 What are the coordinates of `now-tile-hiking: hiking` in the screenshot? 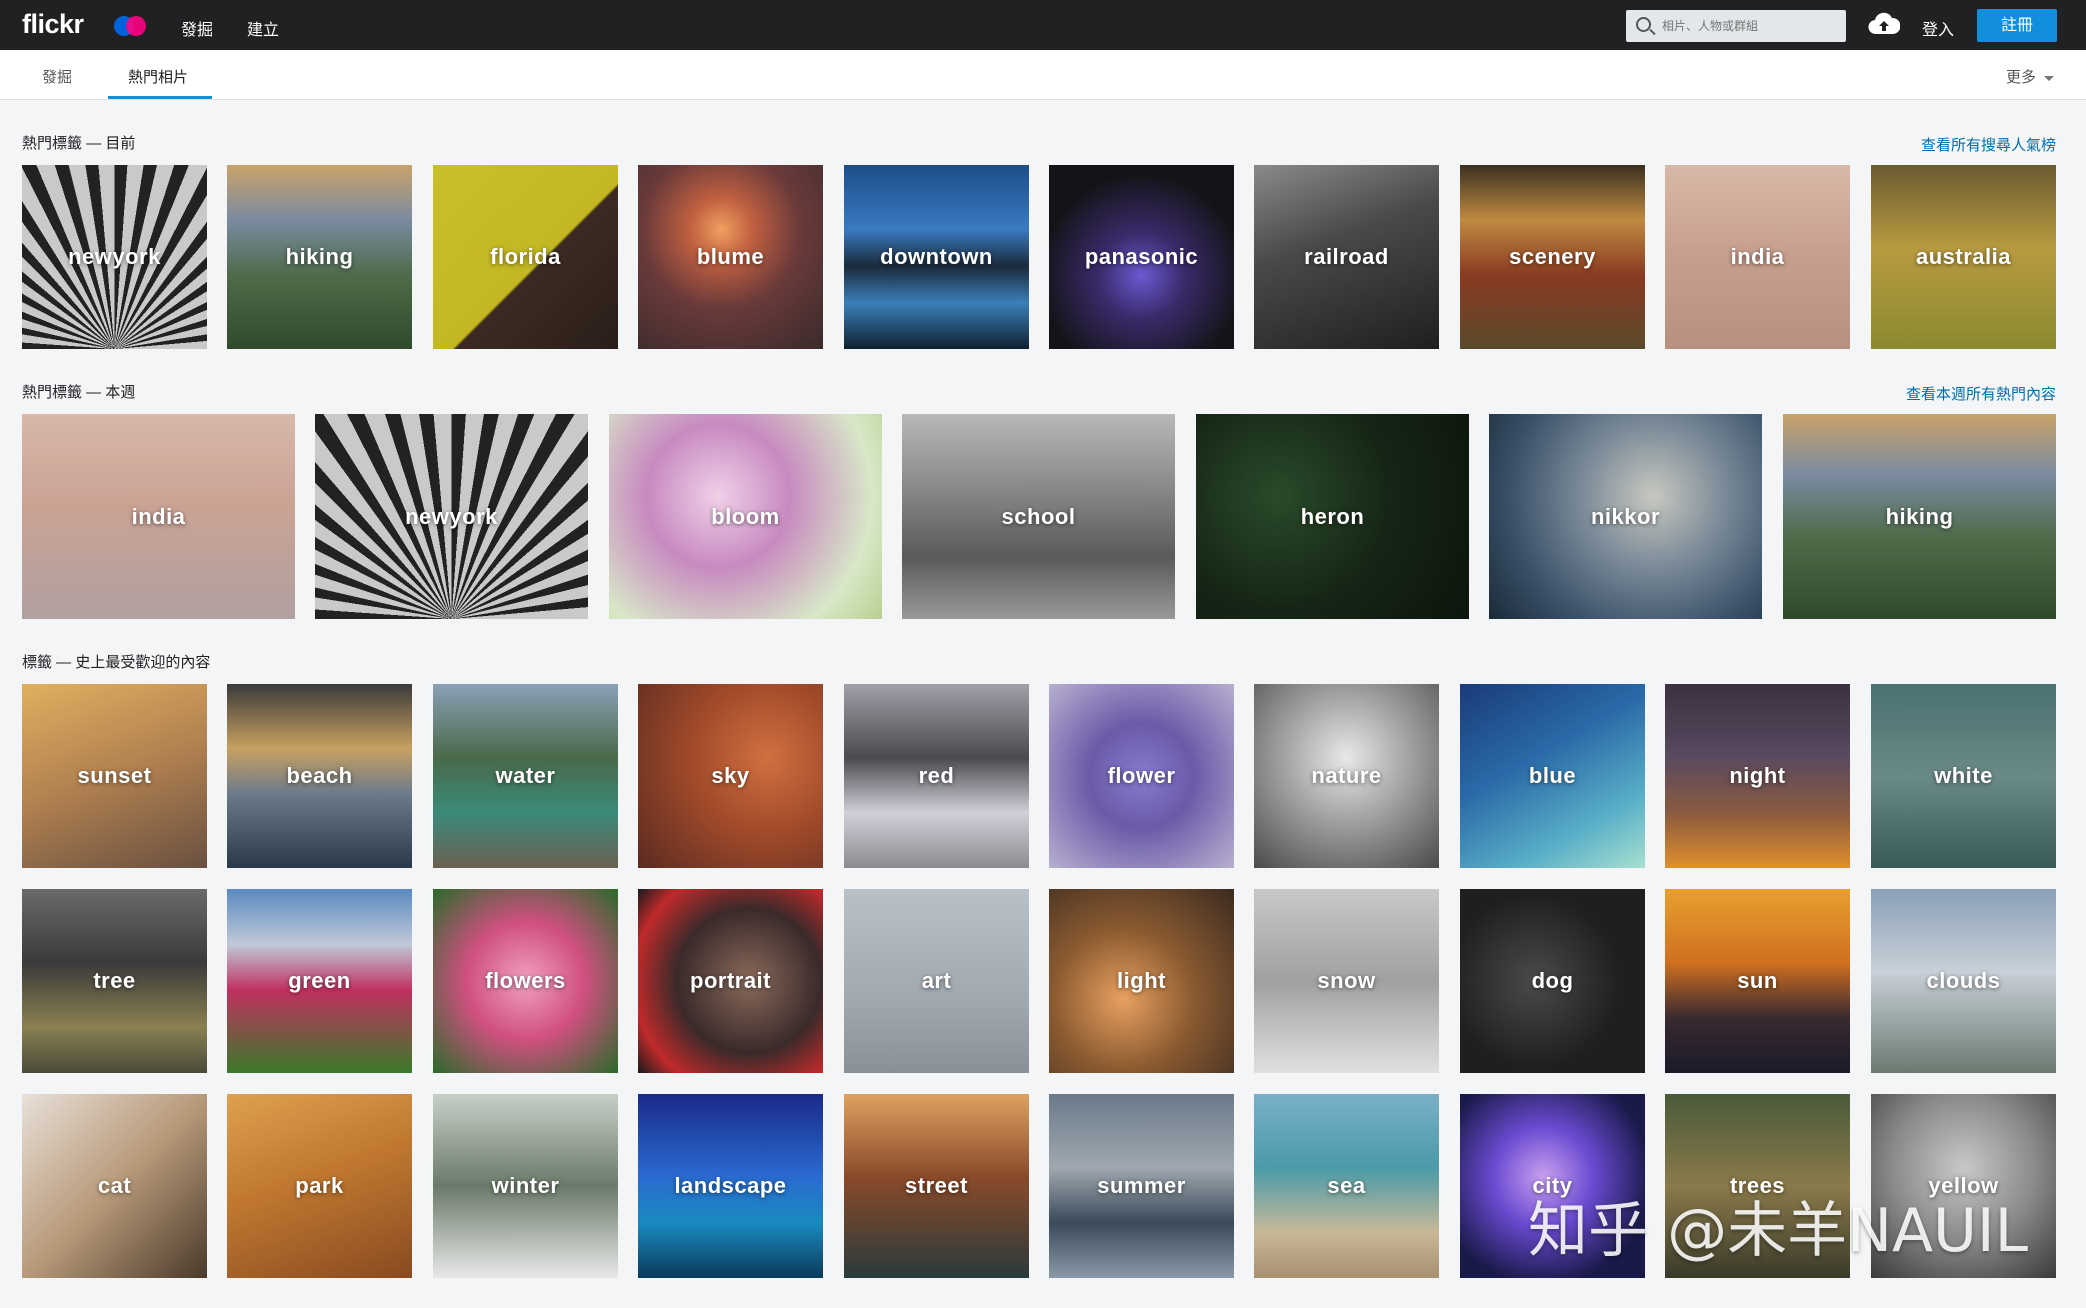 It's located at (319, 257).